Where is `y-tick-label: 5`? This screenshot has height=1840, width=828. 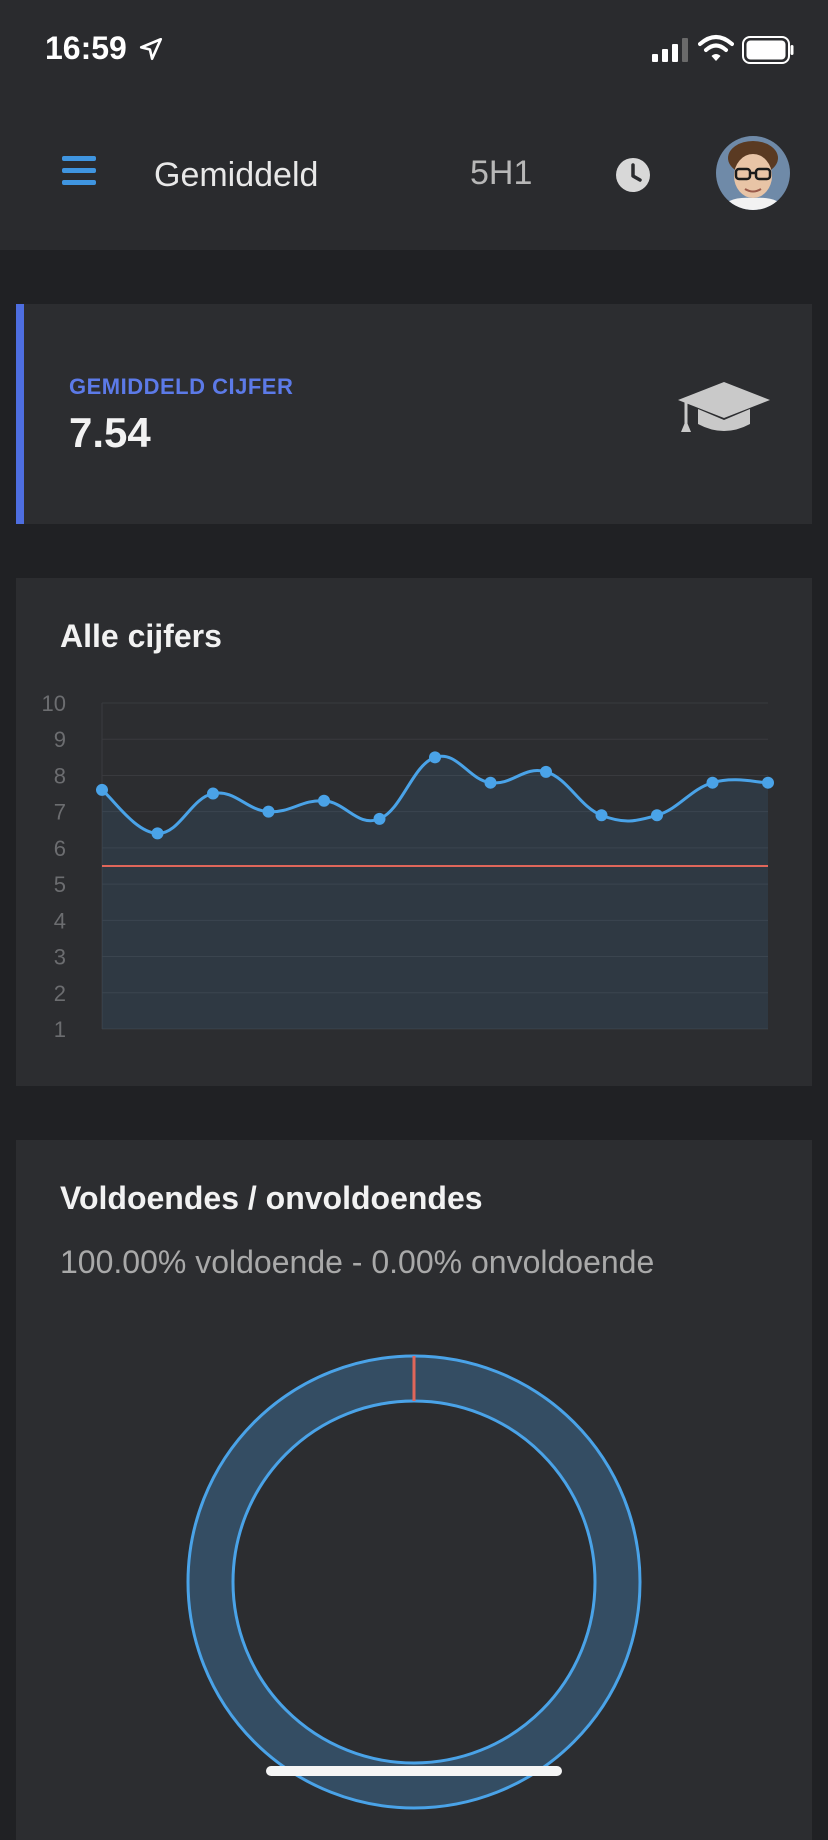
y-tick-label: 5 is located at coordinates (60, 884).